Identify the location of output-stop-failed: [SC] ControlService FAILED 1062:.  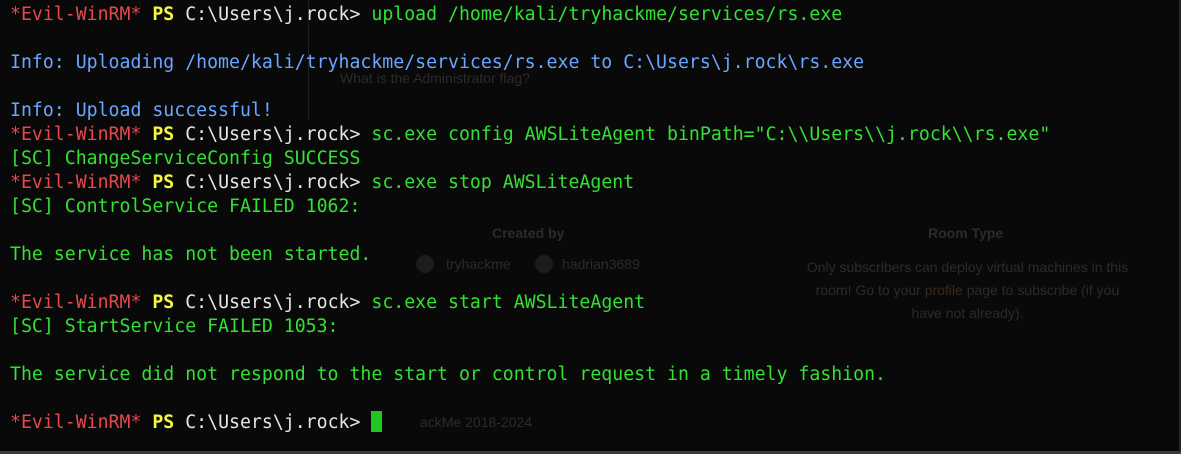
(185, 206).